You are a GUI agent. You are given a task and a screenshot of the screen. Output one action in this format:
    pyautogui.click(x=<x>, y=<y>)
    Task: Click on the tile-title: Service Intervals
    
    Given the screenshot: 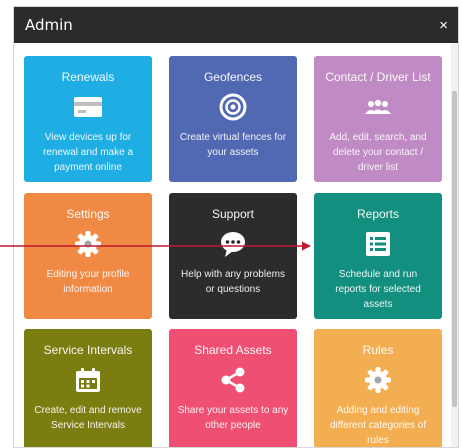 What is the action you would take?
    pyautogui.click(x=88, y=350)
    